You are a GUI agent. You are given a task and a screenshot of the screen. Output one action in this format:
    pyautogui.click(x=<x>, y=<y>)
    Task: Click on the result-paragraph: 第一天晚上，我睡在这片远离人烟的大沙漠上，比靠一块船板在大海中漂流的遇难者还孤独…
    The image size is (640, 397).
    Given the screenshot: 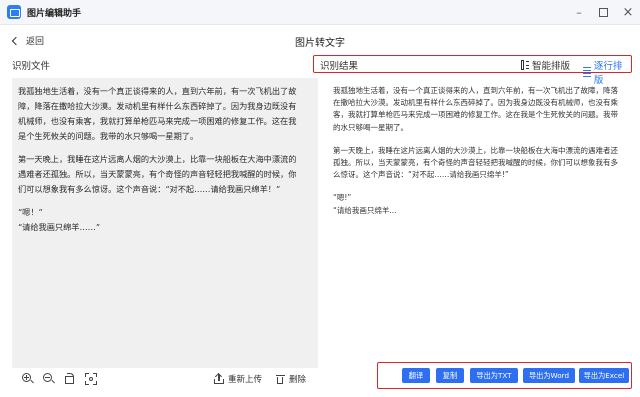 What is the action you would take?
    pyautogui.click(x=475, y=162)
    